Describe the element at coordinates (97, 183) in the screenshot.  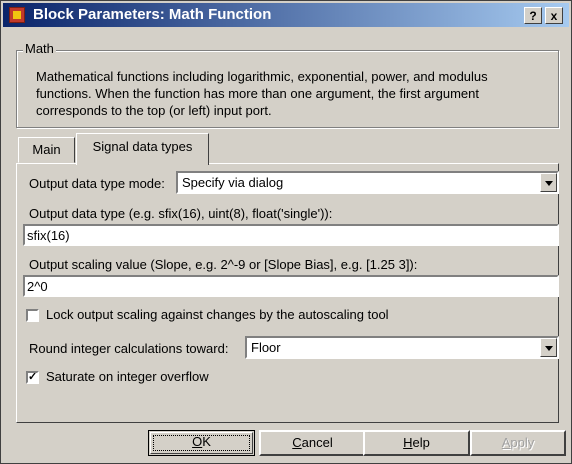
I see `output-mode-label: Output data type mode:` at that location.